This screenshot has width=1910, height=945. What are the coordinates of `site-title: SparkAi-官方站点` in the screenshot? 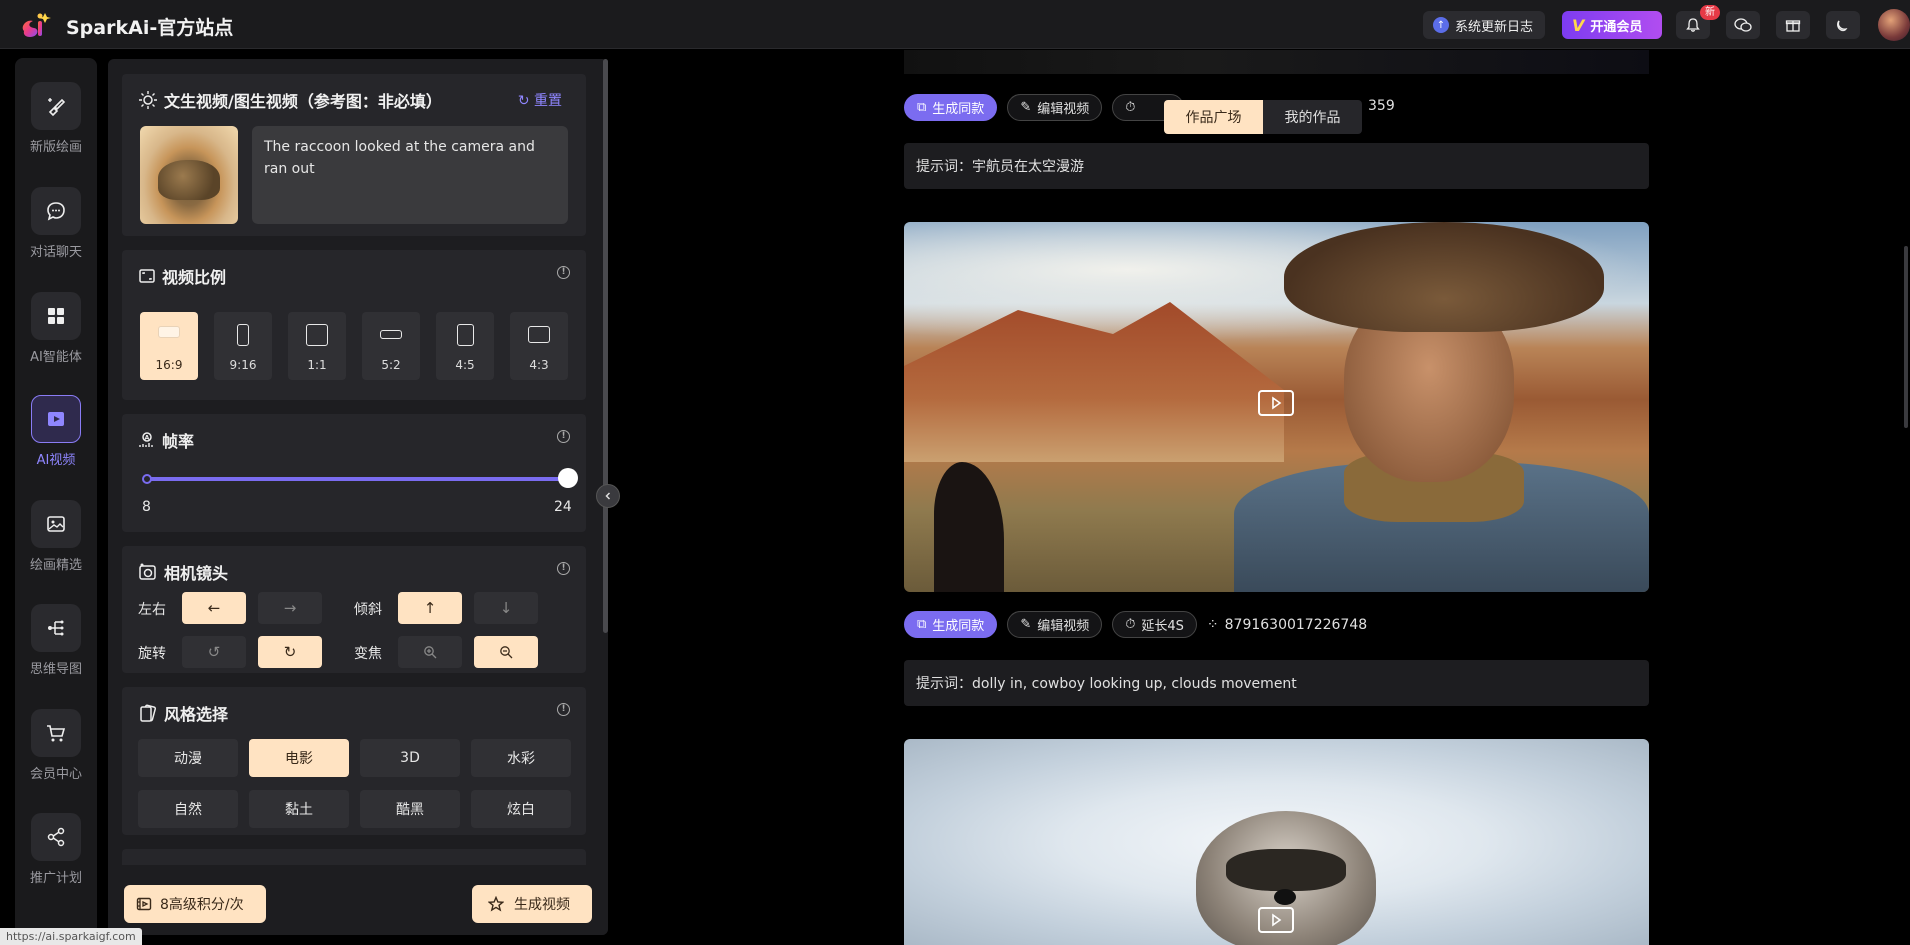 It's located at (150, 28).